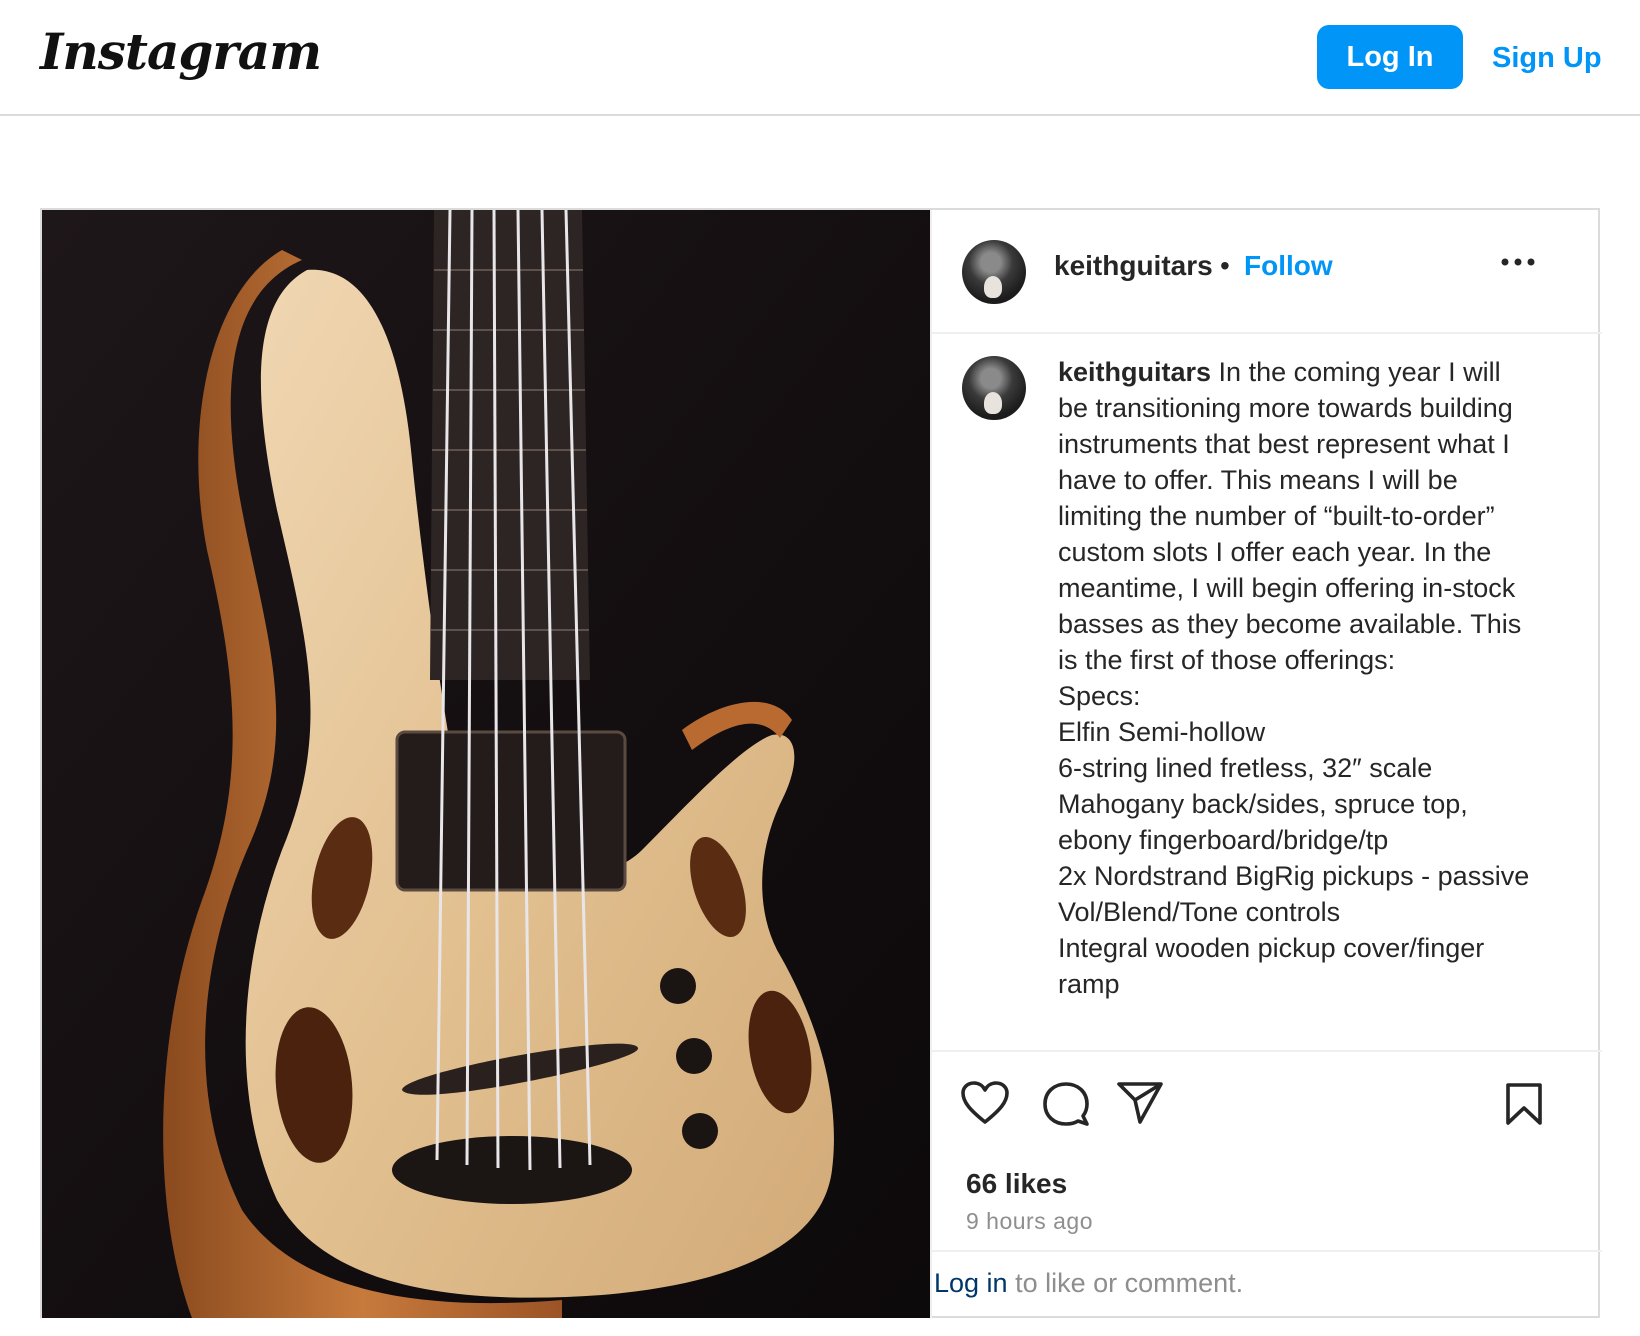  I want to click on signup-button: Sign Up, so click(1547, 58).